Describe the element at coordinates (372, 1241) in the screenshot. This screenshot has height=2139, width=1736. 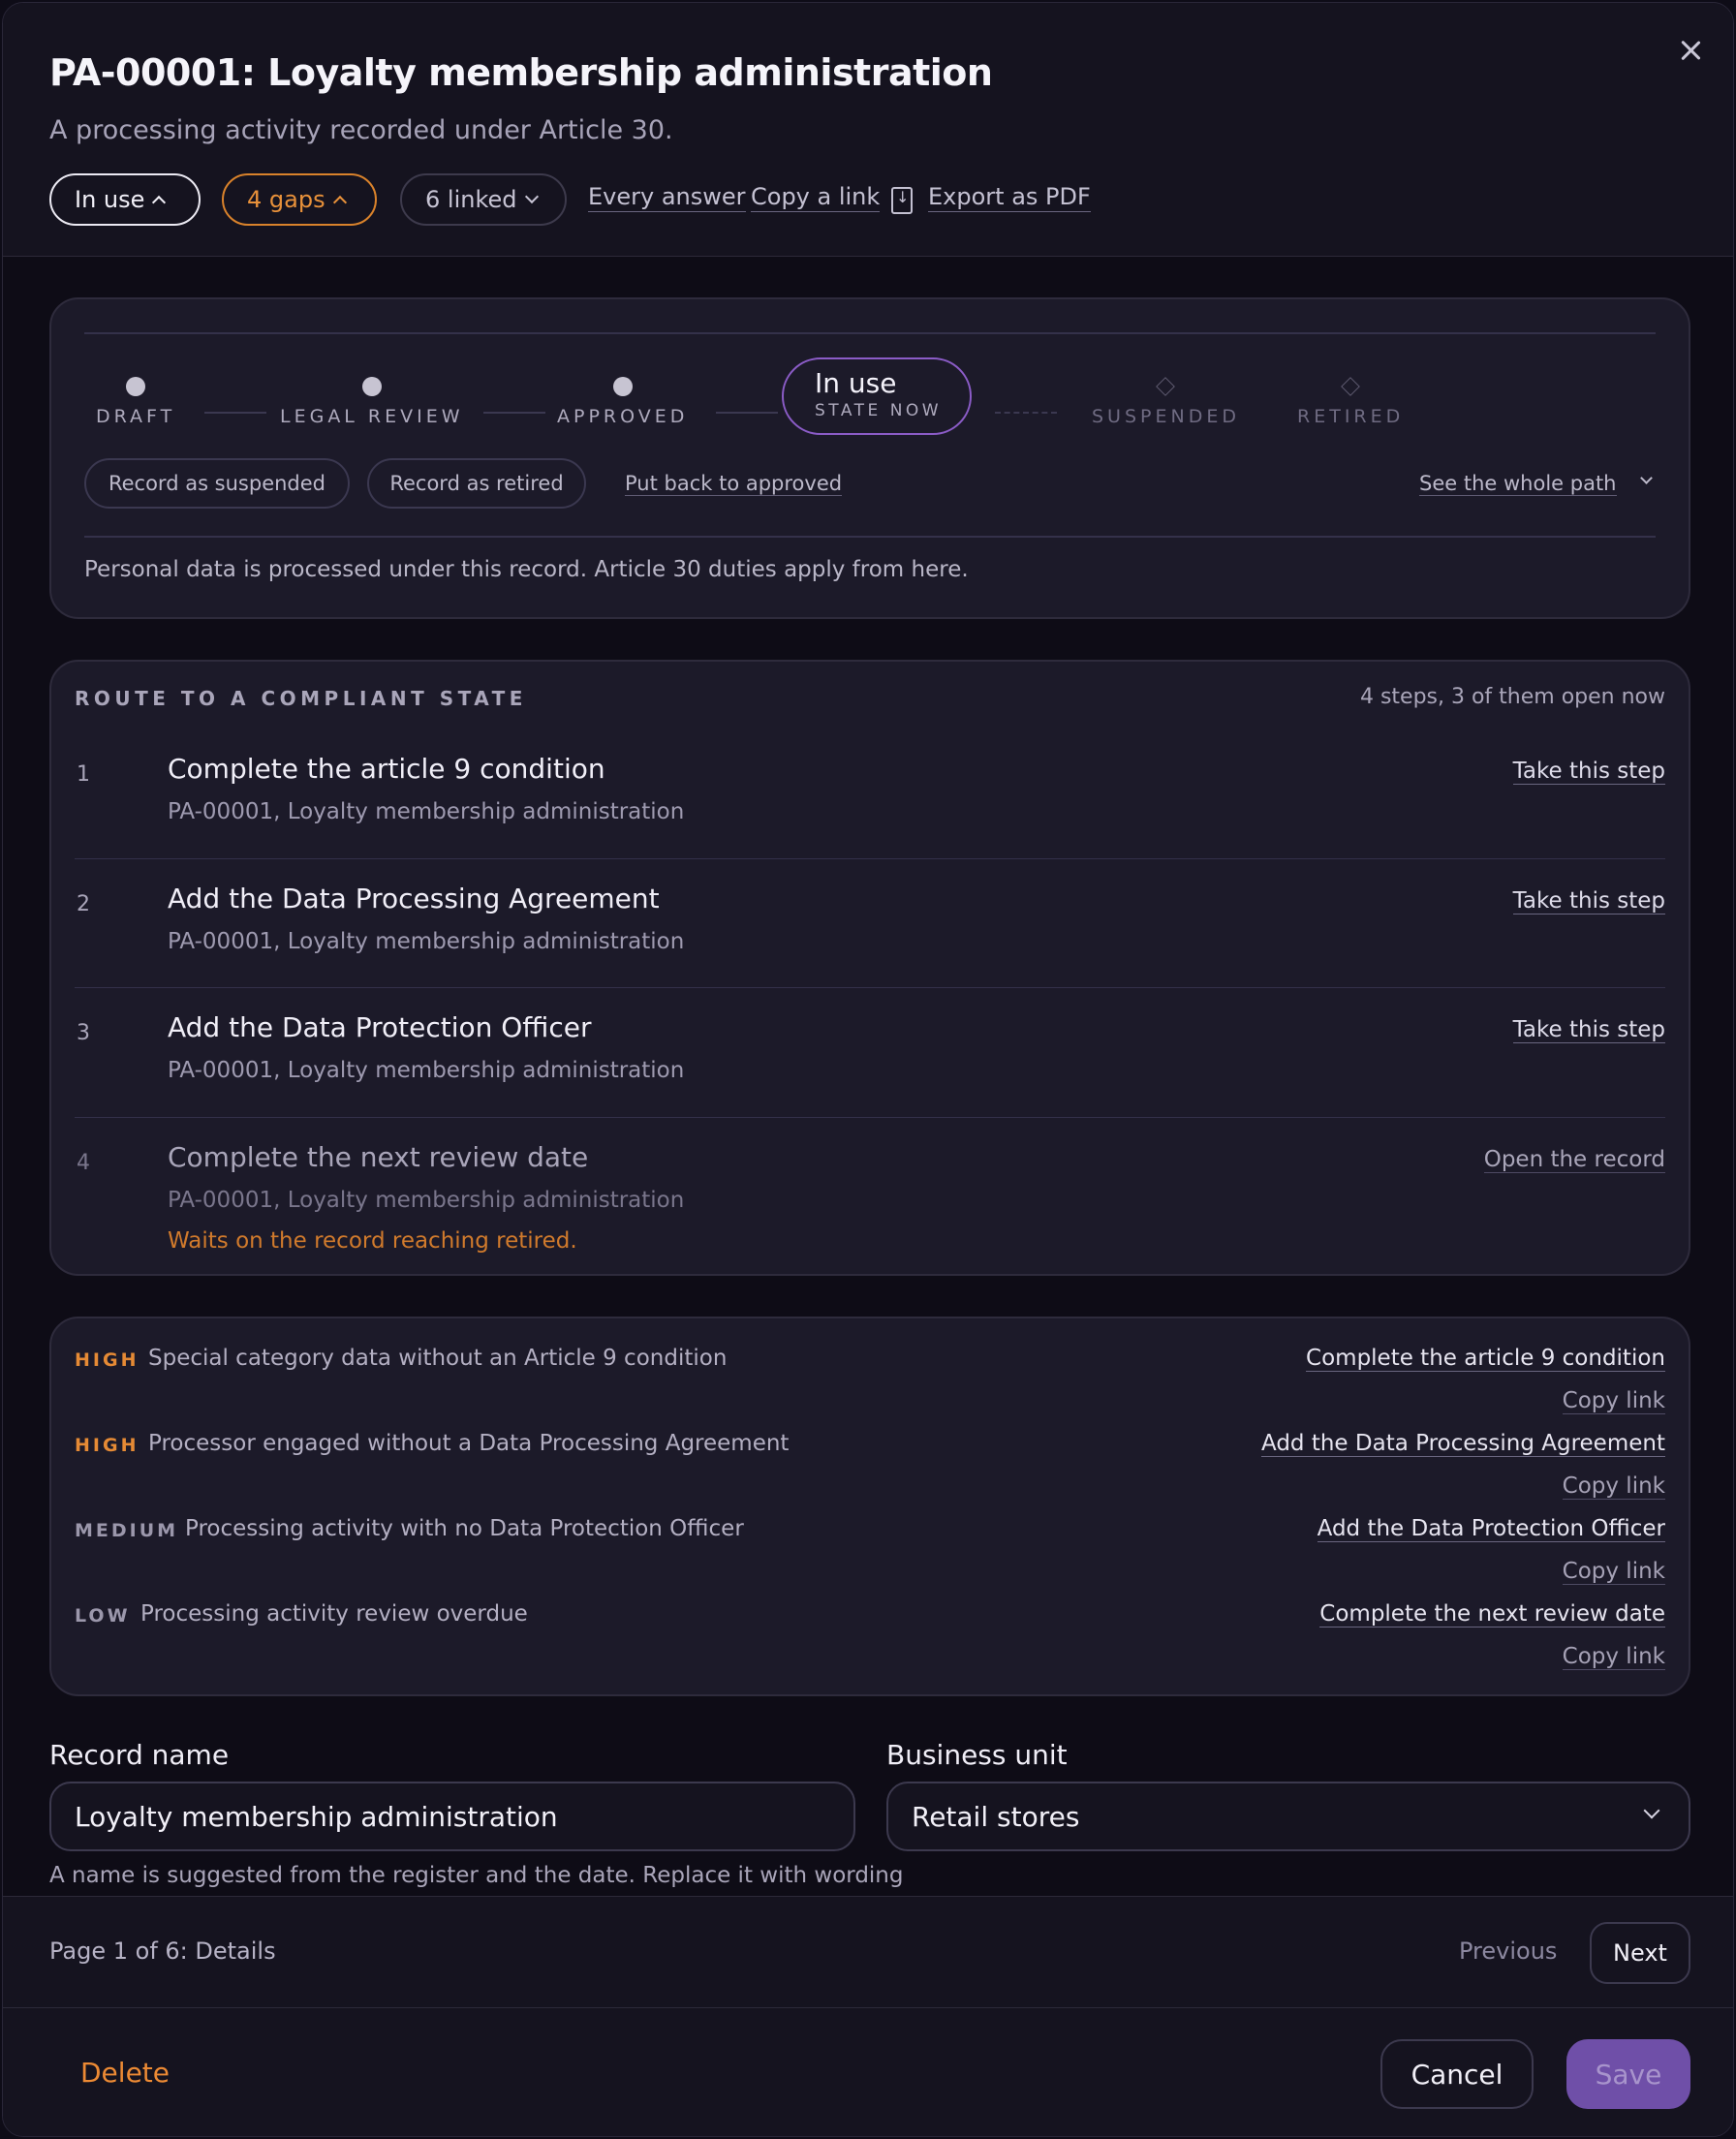
I see `step-wait-note: Waits on the record reaching retired.` at that location.